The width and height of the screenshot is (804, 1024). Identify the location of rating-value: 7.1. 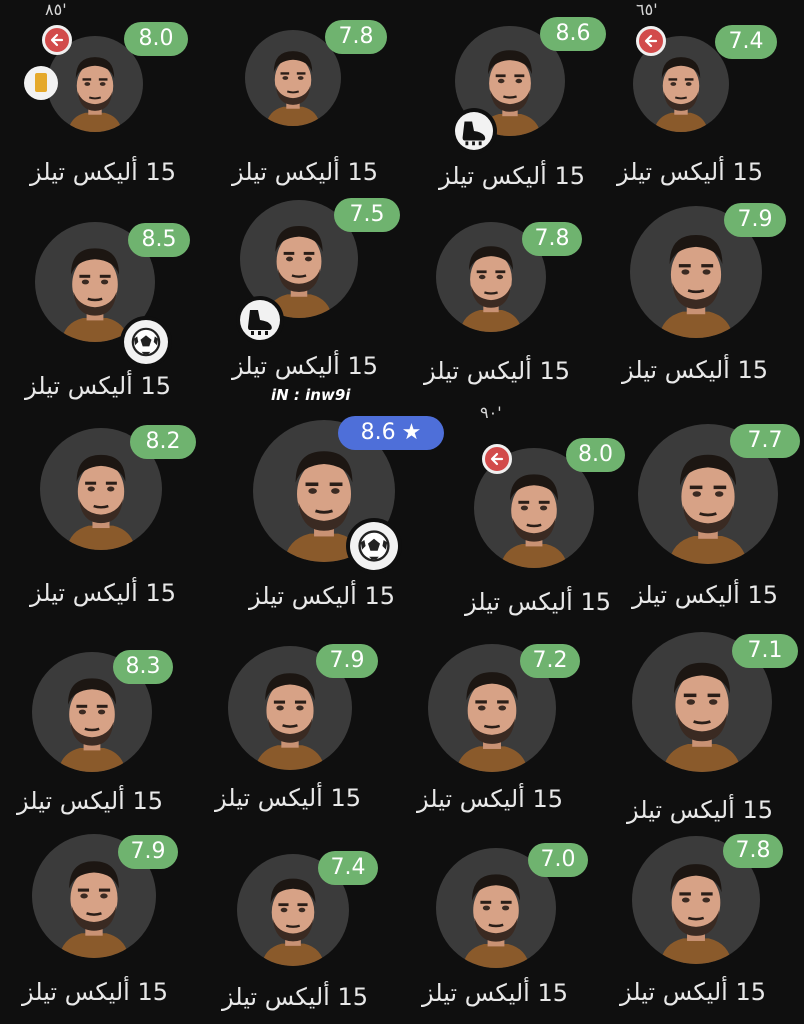
(765, 650).